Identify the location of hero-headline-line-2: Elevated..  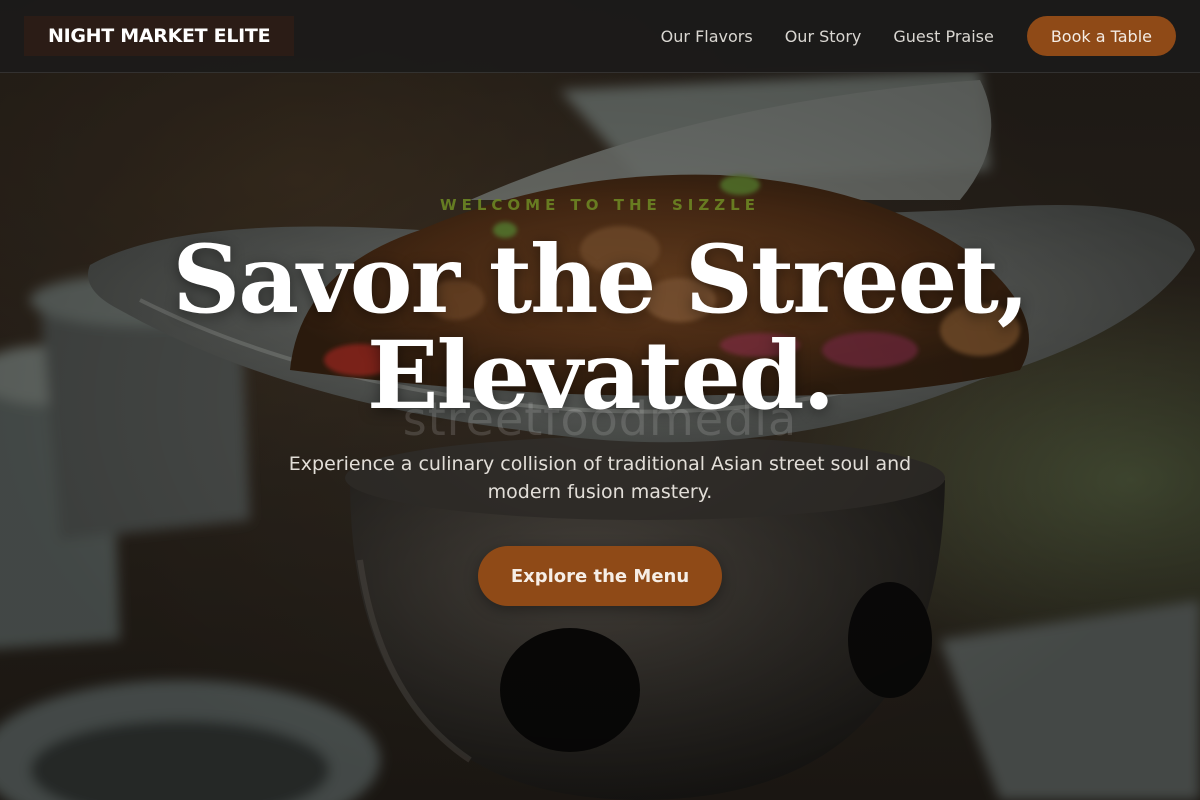
(600, 376).